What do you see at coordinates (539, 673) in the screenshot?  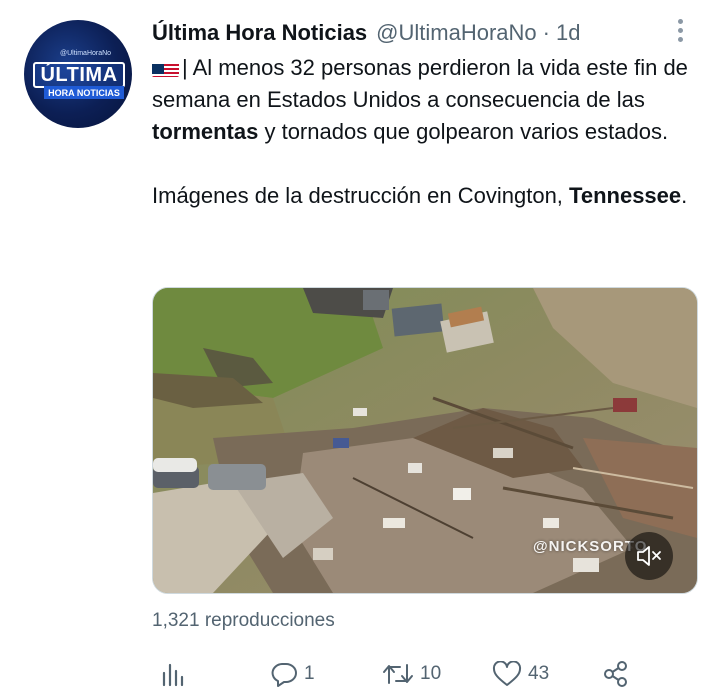 I see `like-count: 43` at bounding box center [539, 673].